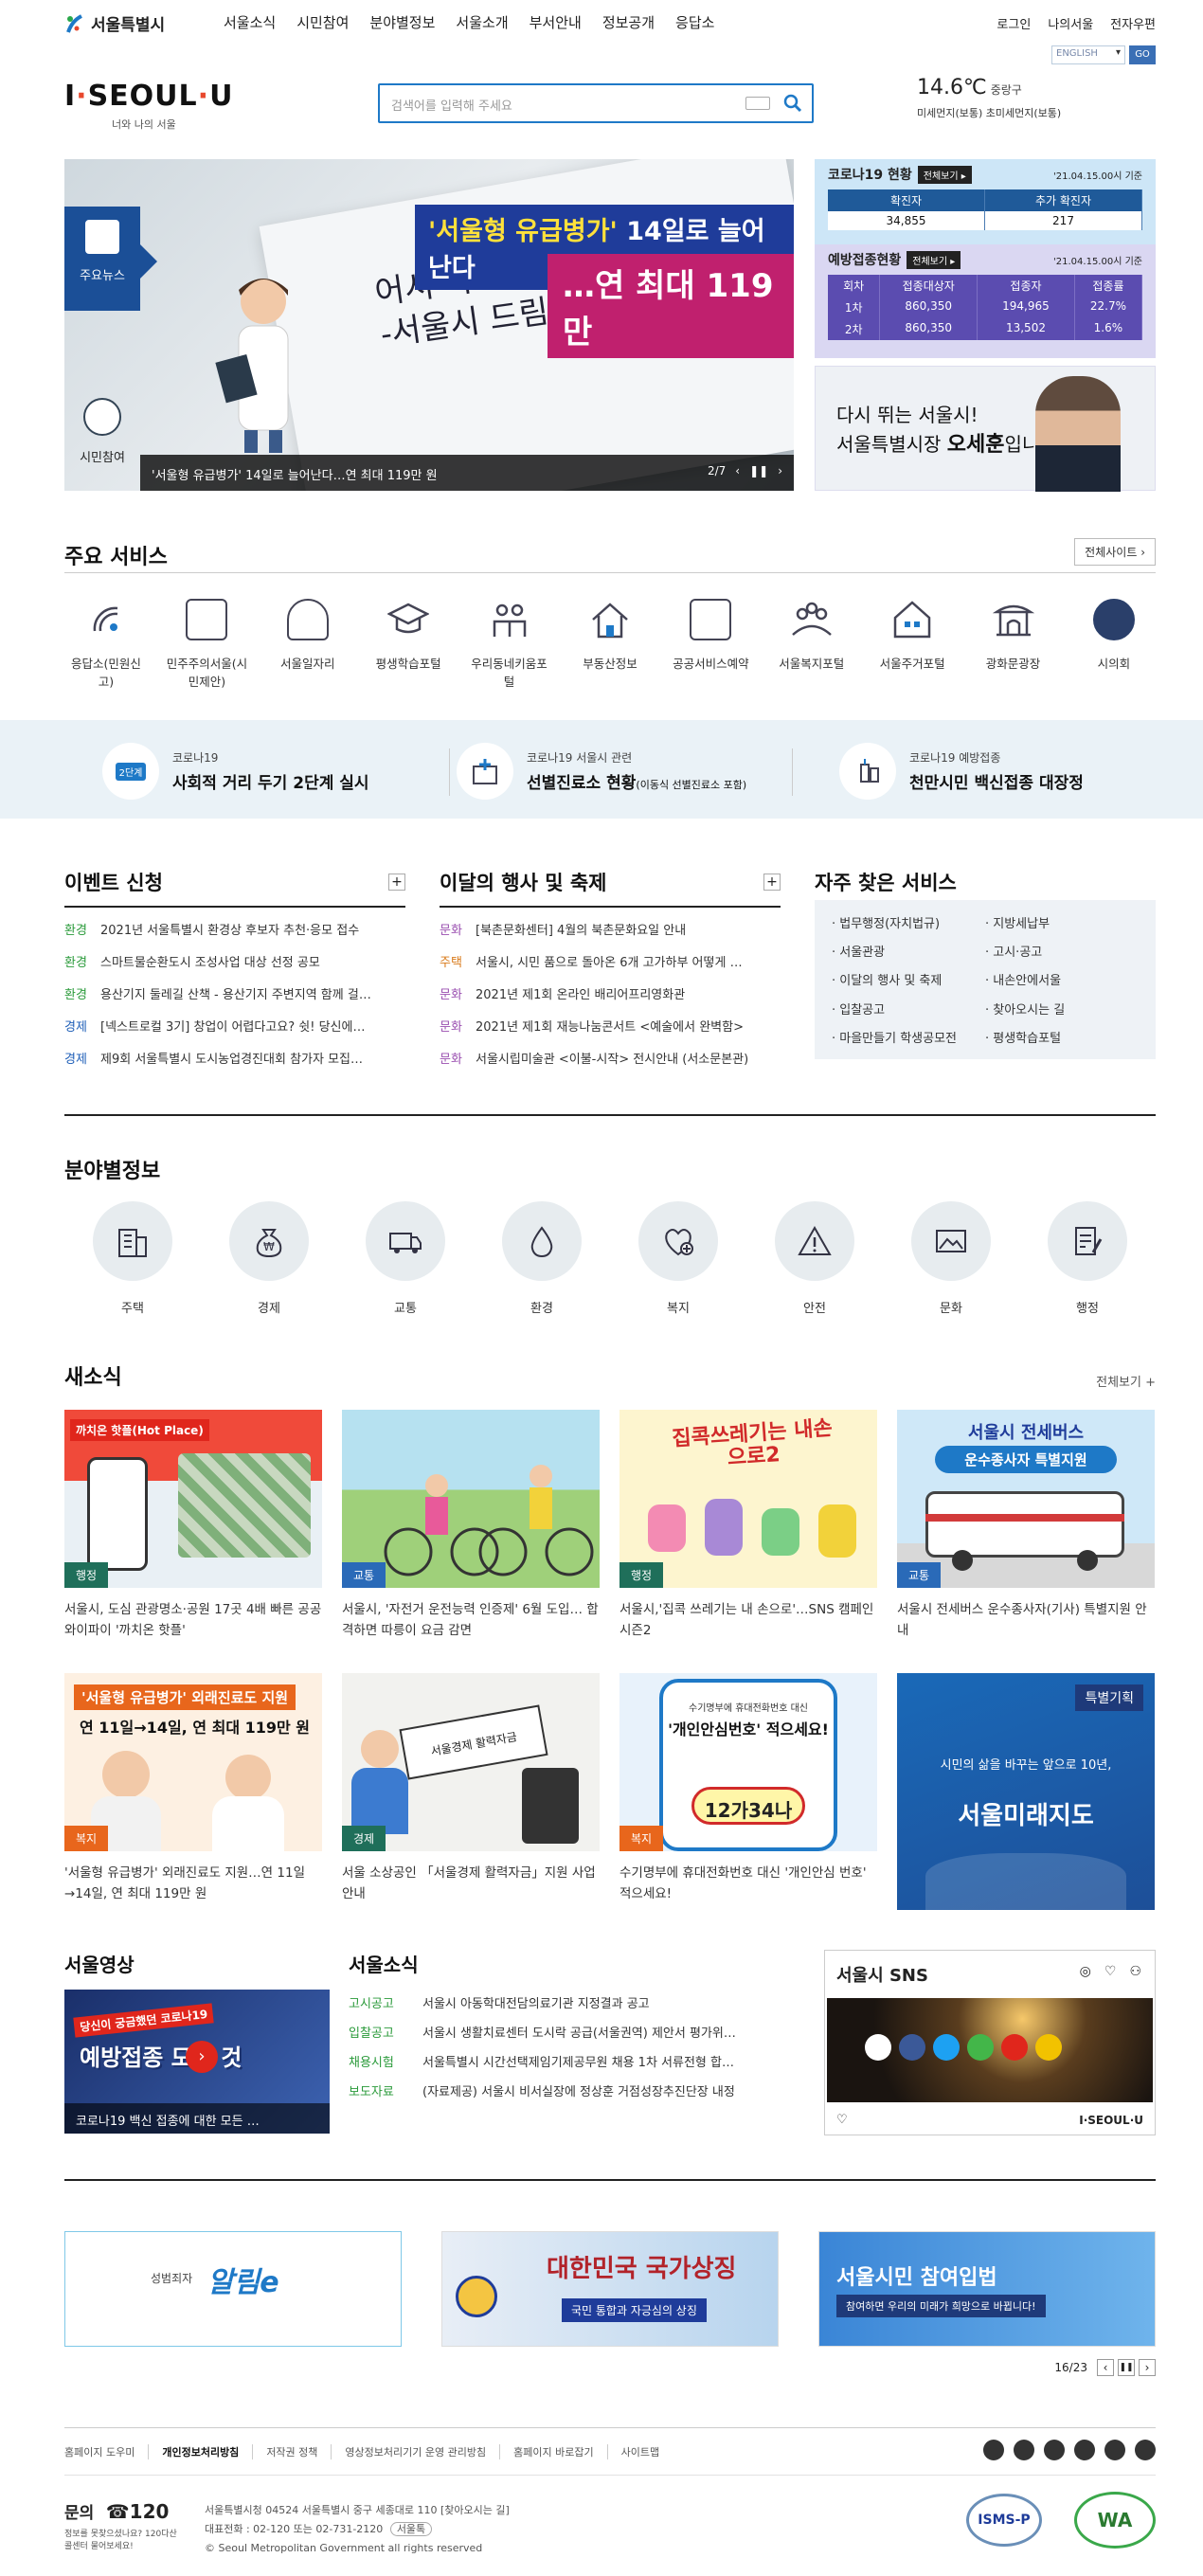 The height and width of the screenshot is (2576, 1203). I want to click on tab-main-news: 주요뉴스, so click(110, 259).